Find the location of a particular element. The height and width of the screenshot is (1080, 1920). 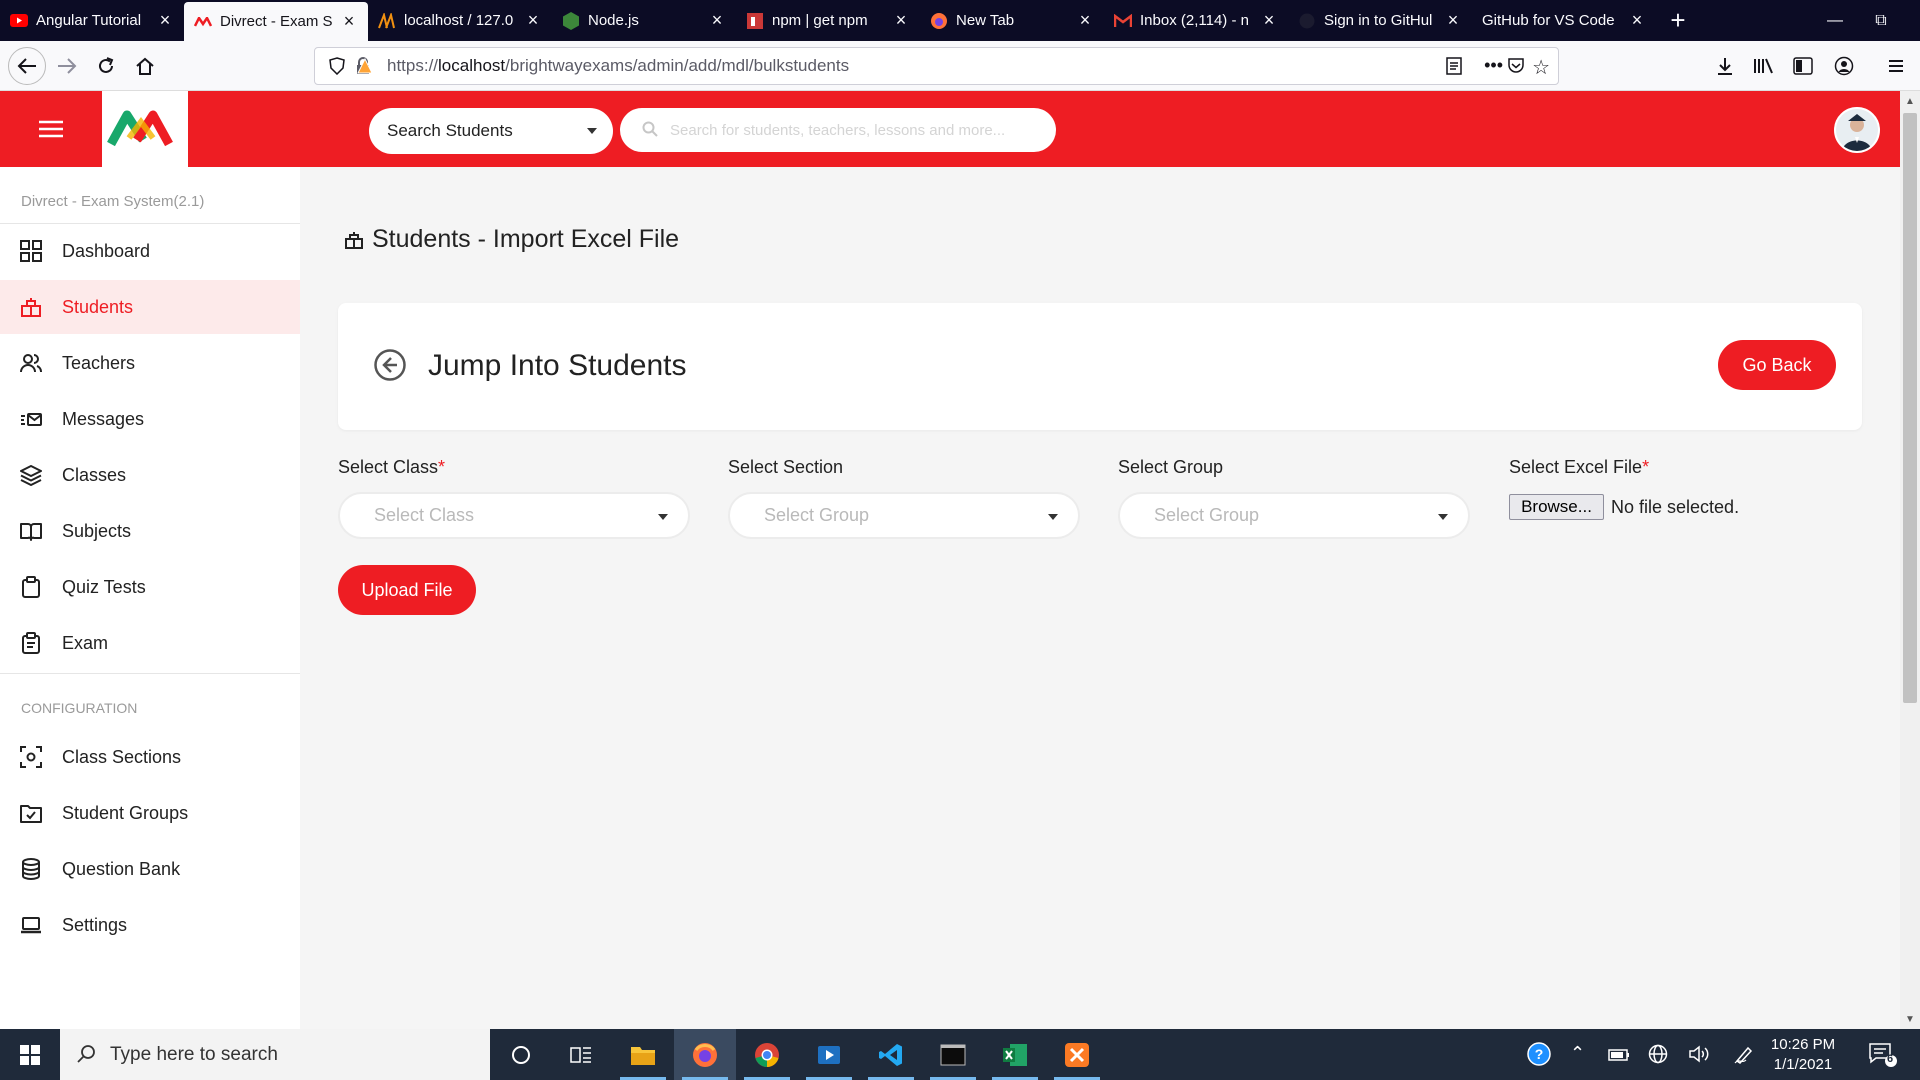

task-view-icon is located at coordinates (581, 1054).